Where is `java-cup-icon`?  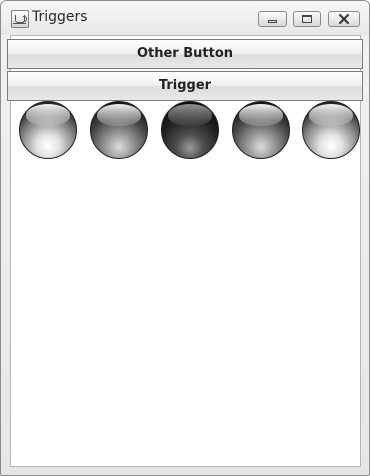 java-cup-icon is located at coordinates (20, 19).